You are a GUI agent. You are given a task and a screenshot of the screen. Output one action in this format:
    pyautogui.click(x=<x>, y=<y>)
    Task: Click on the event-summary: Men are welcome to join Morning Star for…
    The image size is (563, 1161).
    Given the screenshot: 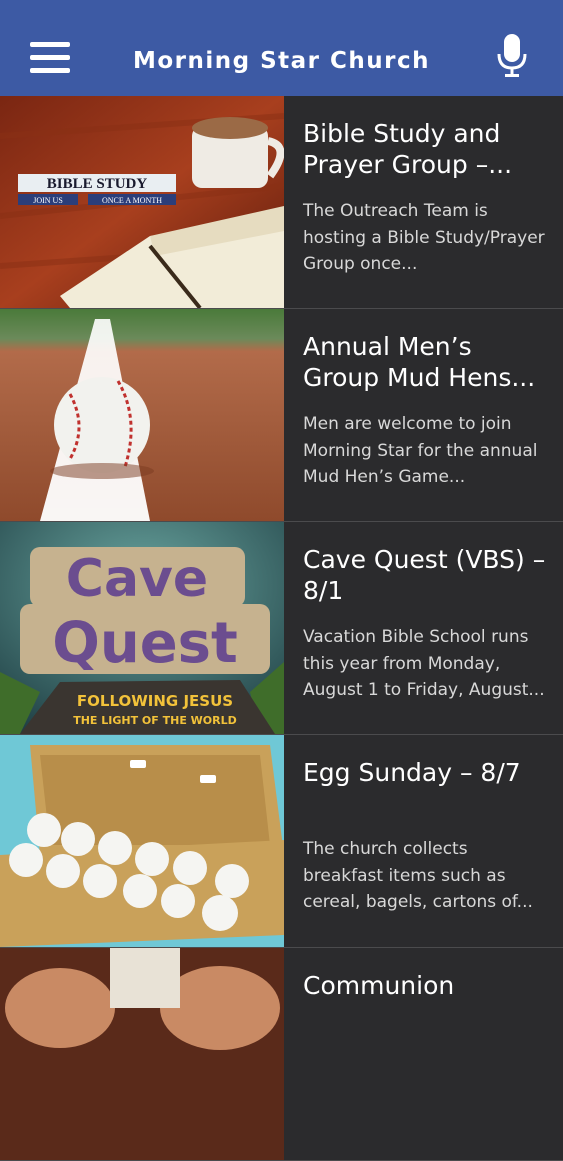 What is the action you would take?
    pyautogui.click(x=420, y=450)
    